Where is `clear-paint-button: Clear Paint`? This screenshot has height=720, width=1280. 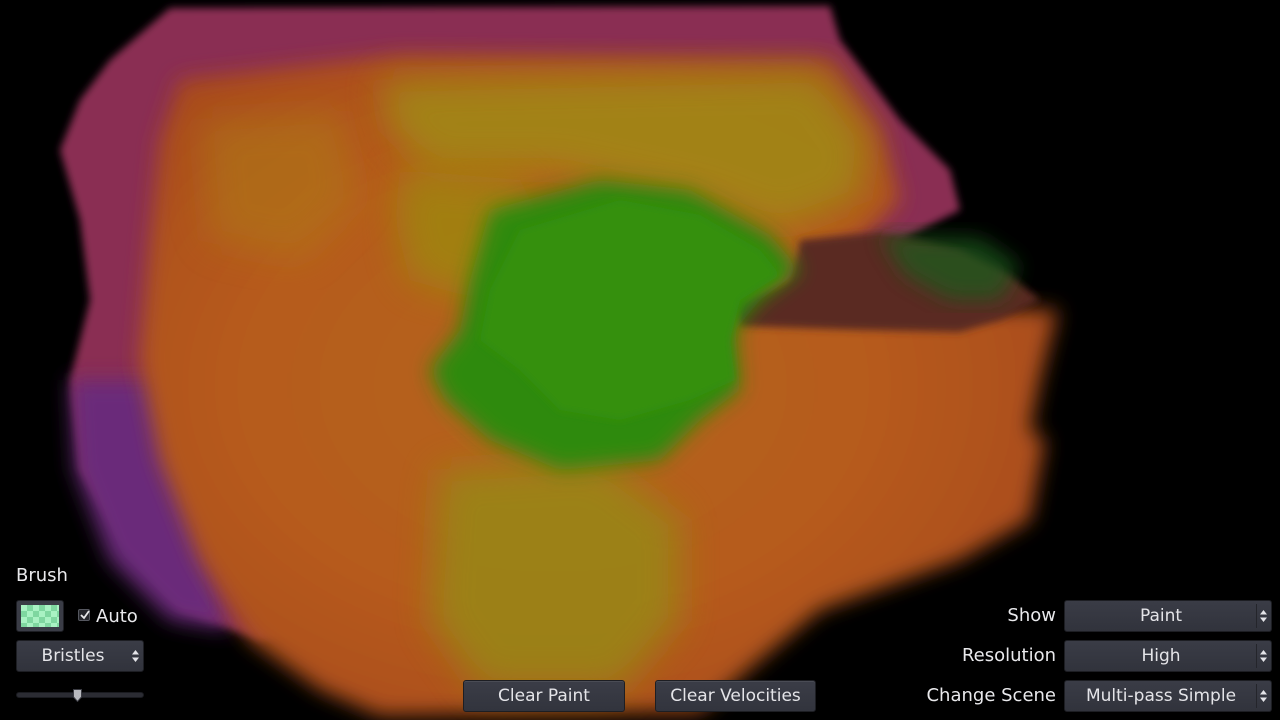 clear-paint-button: Clear Paint is located at coordinates (544, 696).